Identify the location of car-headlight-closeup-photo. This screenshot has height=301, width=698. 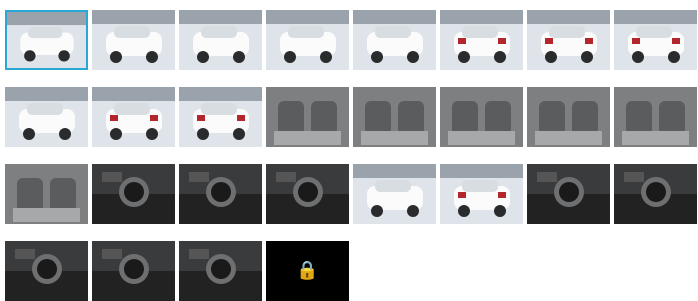
(46, 117).